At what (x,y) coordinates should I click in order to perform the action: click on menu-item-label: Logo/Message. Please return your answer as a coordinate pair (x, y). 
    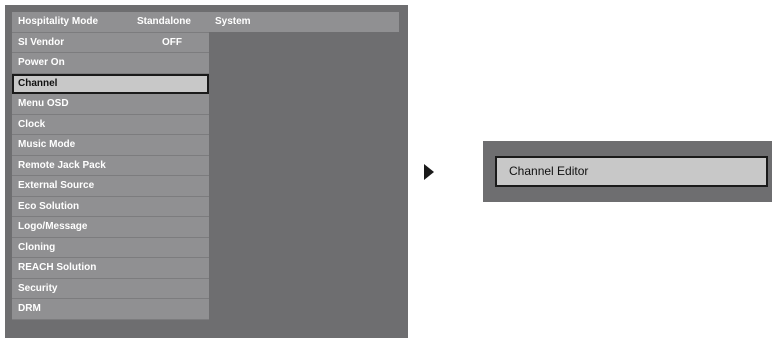
    Looking at the image, I should click on (53, 226).